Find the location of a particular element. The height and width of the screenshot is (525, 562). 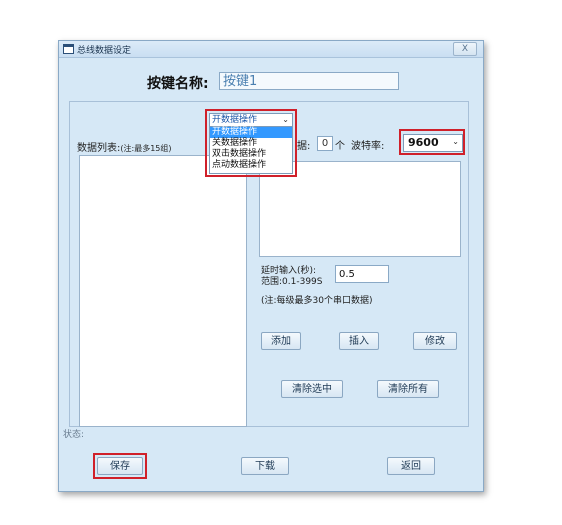

modify-button: 修改 is located at coordinates (435, 341).